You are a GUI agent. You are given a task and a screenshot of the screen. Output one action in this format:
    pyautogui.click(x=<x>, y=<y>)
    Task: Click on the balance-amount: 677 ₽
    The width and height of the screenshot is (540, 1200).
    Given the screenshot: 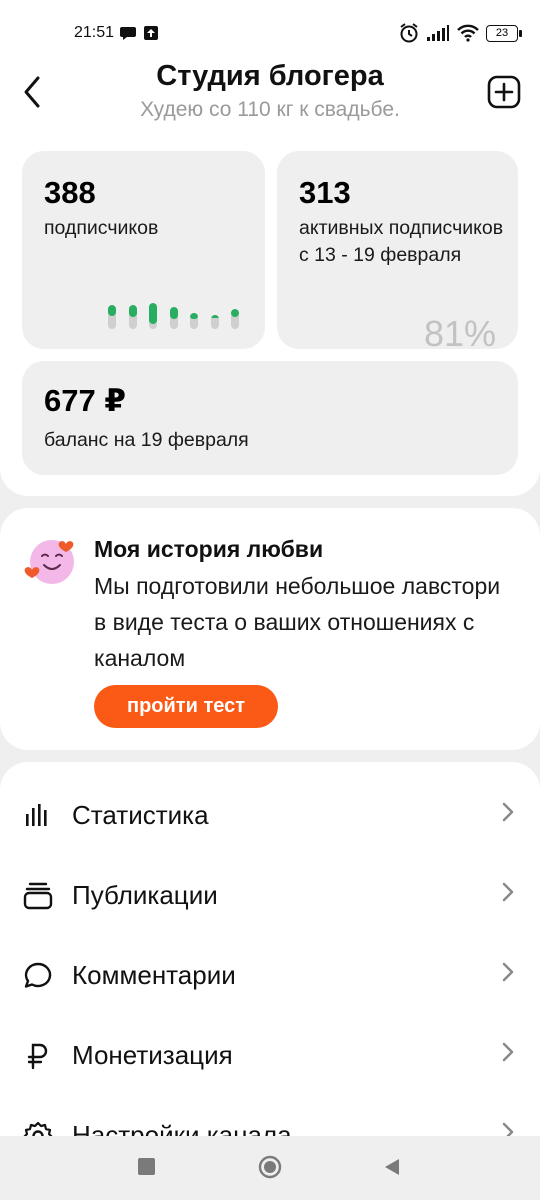 What is the action you would take?
    pyautogui.click(x=85, y=400)
    